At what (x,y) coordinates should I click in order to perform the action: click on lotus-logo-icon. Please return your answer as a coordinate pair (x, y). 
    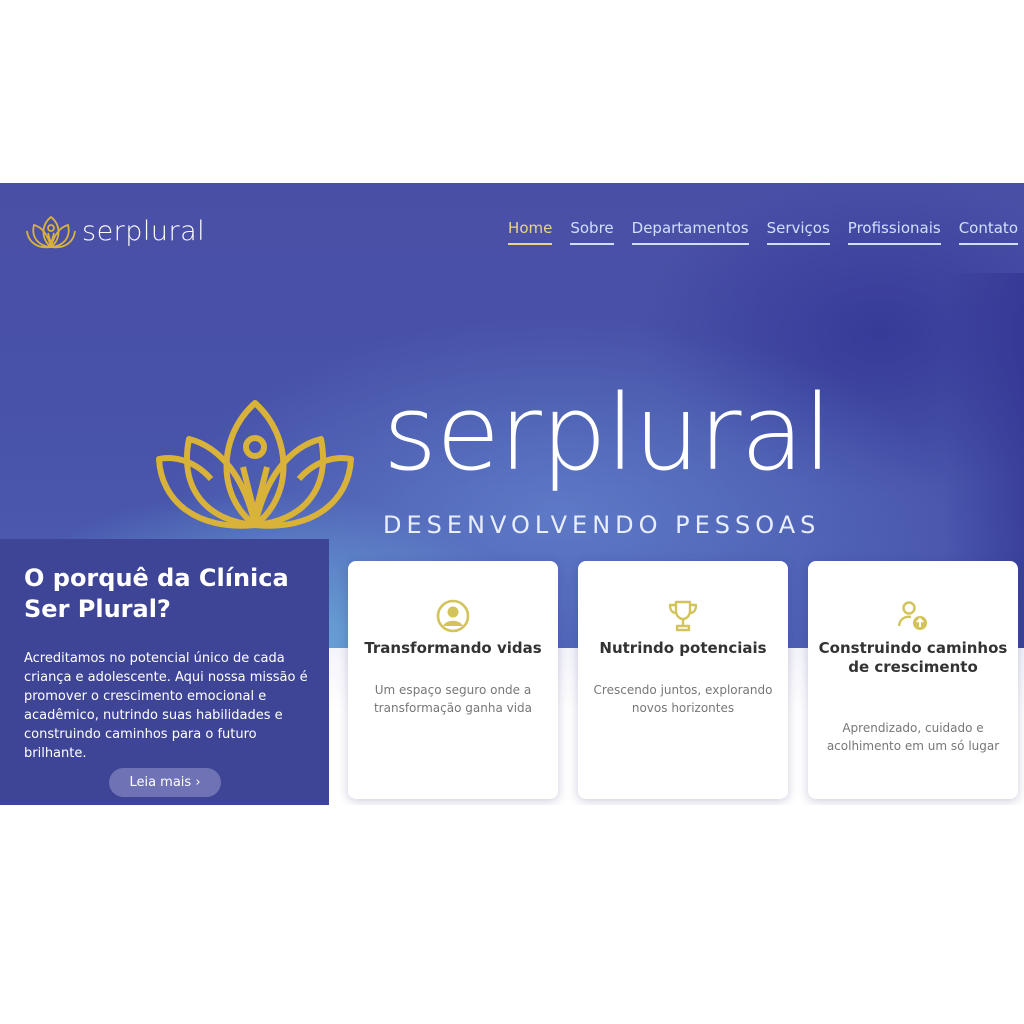
    Looking at the image, I should click on (51, 232).